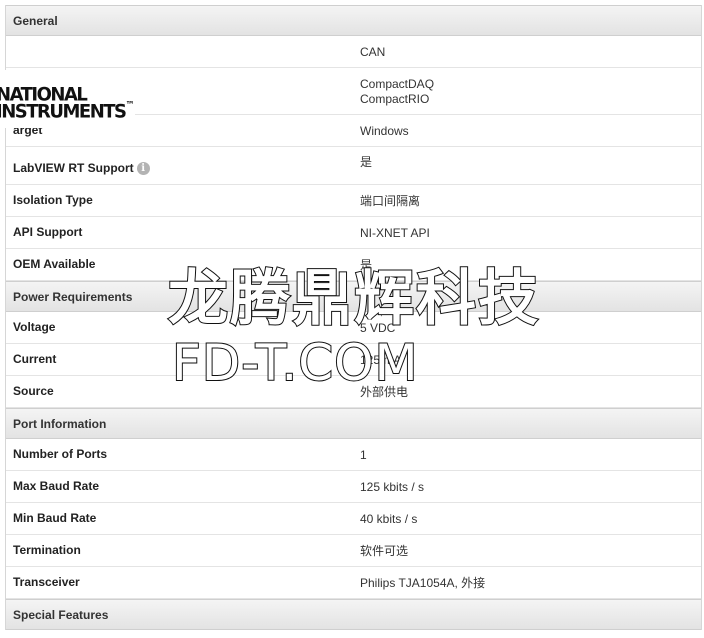 This screenshot has height=638, width=704. I want to click on spec-label-text: Min Baud Rate, so click(55, 518).